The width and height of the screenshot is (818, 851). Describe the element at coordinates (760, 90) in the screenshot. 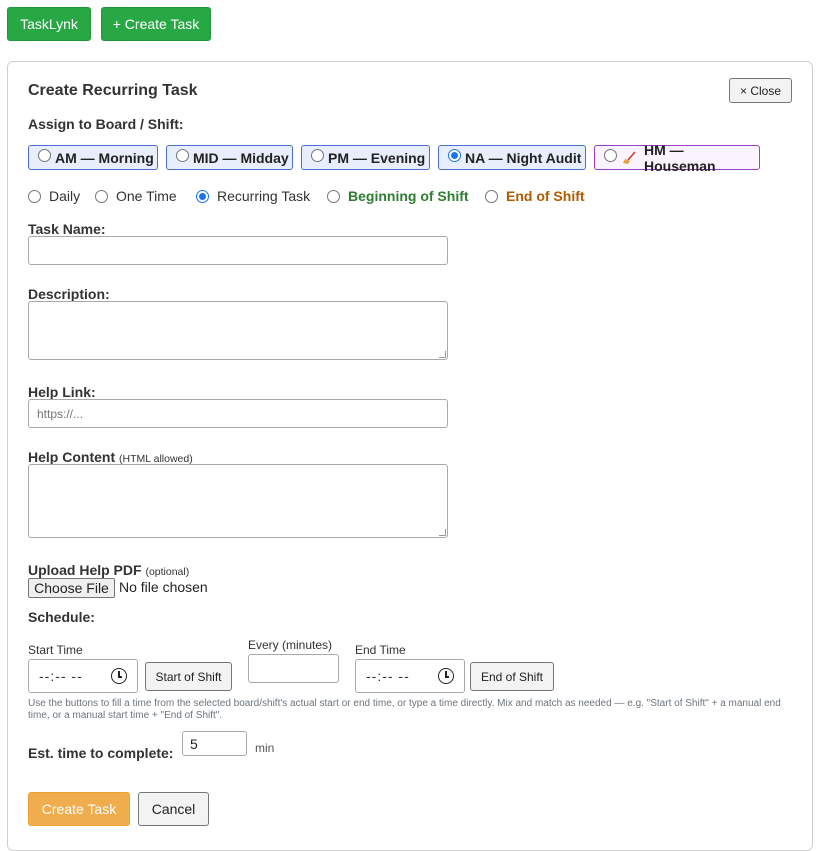

I see `close-button: × Close` at that location.